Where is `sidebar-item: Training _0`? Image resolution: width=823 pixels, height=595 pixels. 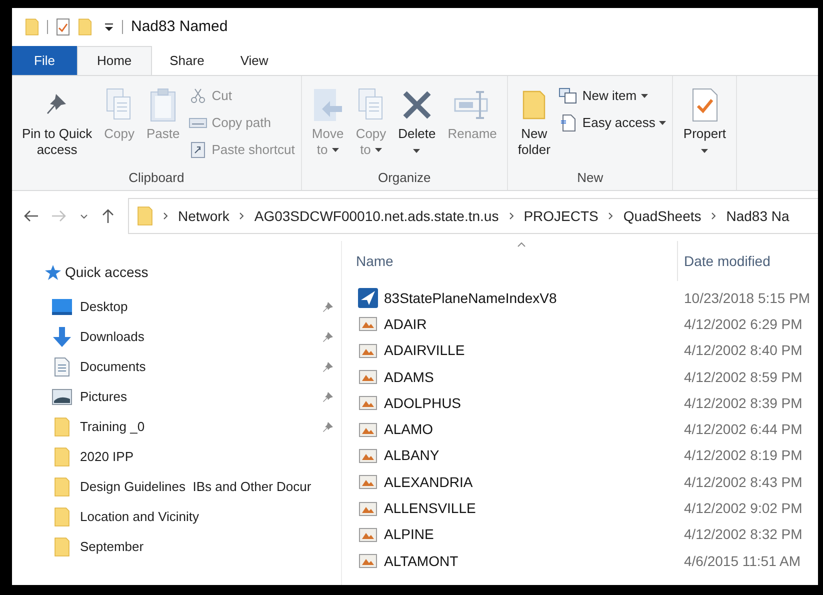 sidebar-item: Training _0 is located at coordinates (187, 427).